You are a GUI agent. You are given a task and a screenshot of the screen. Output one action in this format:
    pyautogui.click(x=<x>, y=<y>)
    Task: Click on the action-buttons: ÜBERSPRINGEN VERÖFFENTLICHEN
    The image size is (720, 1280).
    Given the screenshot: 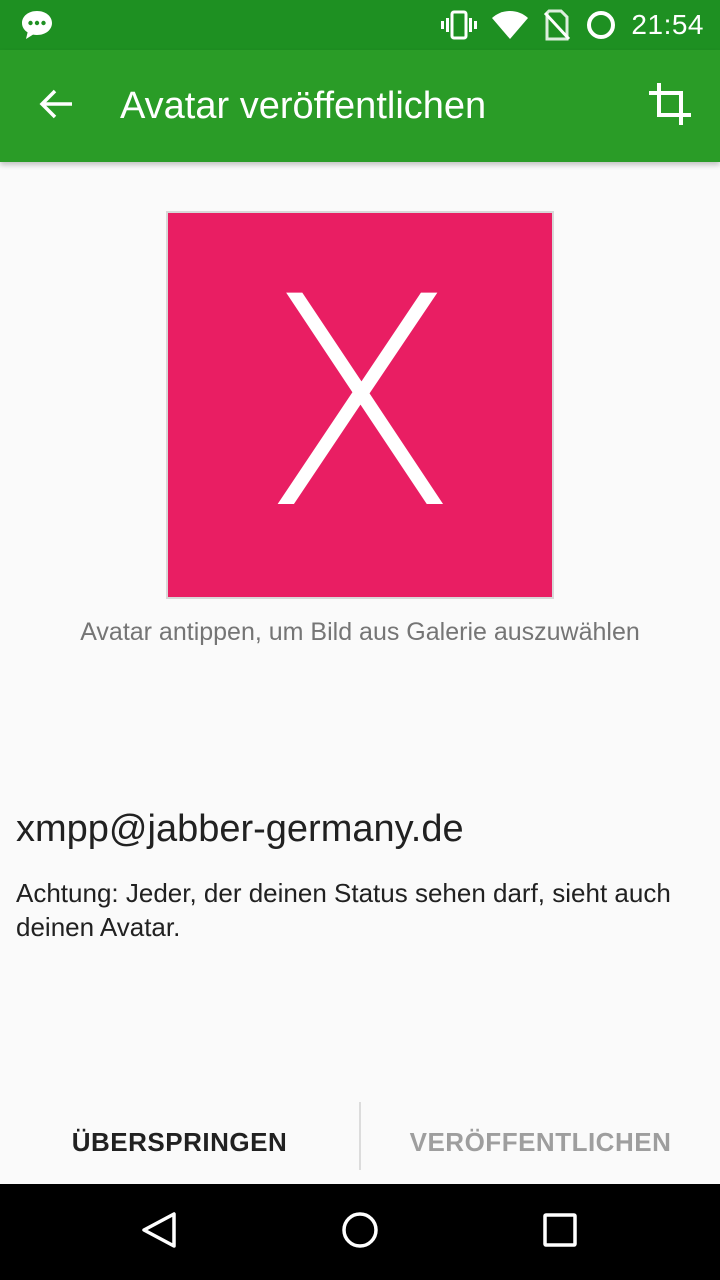 What is the action you would take?
    pyautogui.click(x=360, y=1142)
    